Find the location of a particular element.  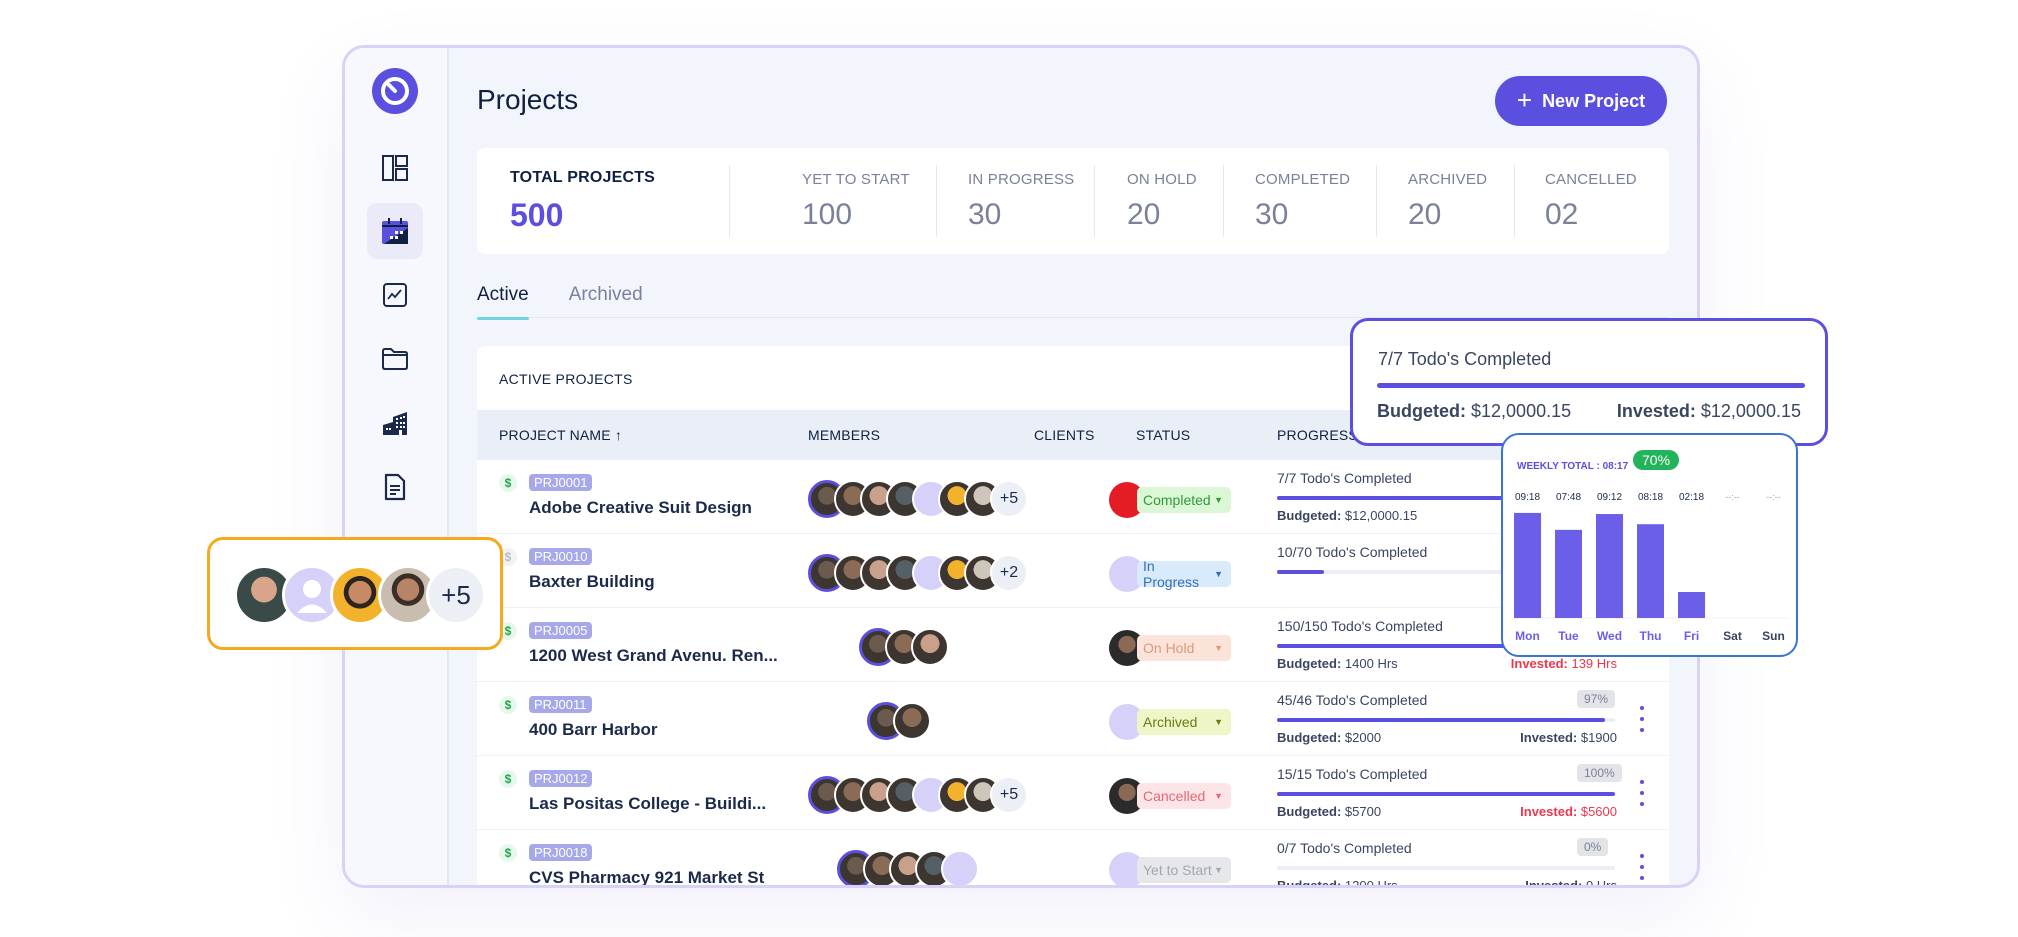

project-id: PRJ0018 is located at coordinates (561, 852).